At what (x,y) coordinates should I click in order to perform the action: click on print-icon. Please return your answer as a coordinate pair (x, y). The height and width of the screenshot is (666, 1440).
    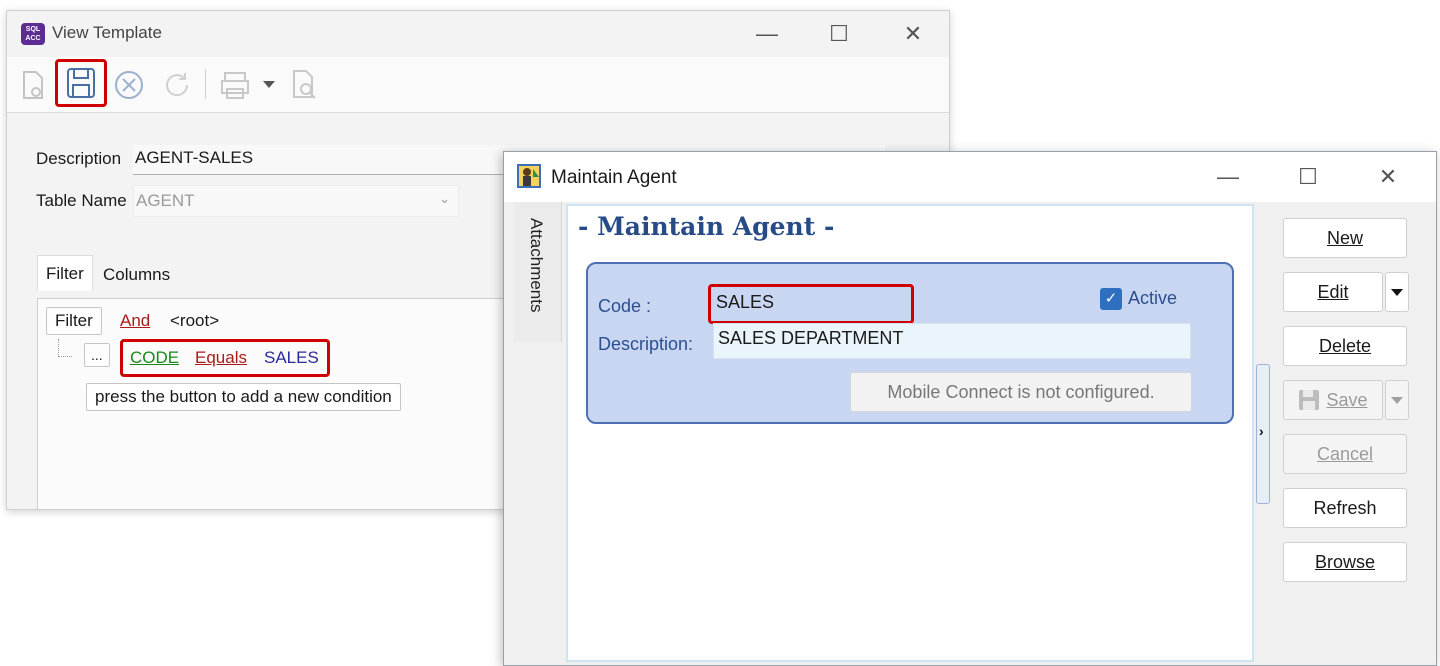
    Looking at the image, I should click on (235, 85).